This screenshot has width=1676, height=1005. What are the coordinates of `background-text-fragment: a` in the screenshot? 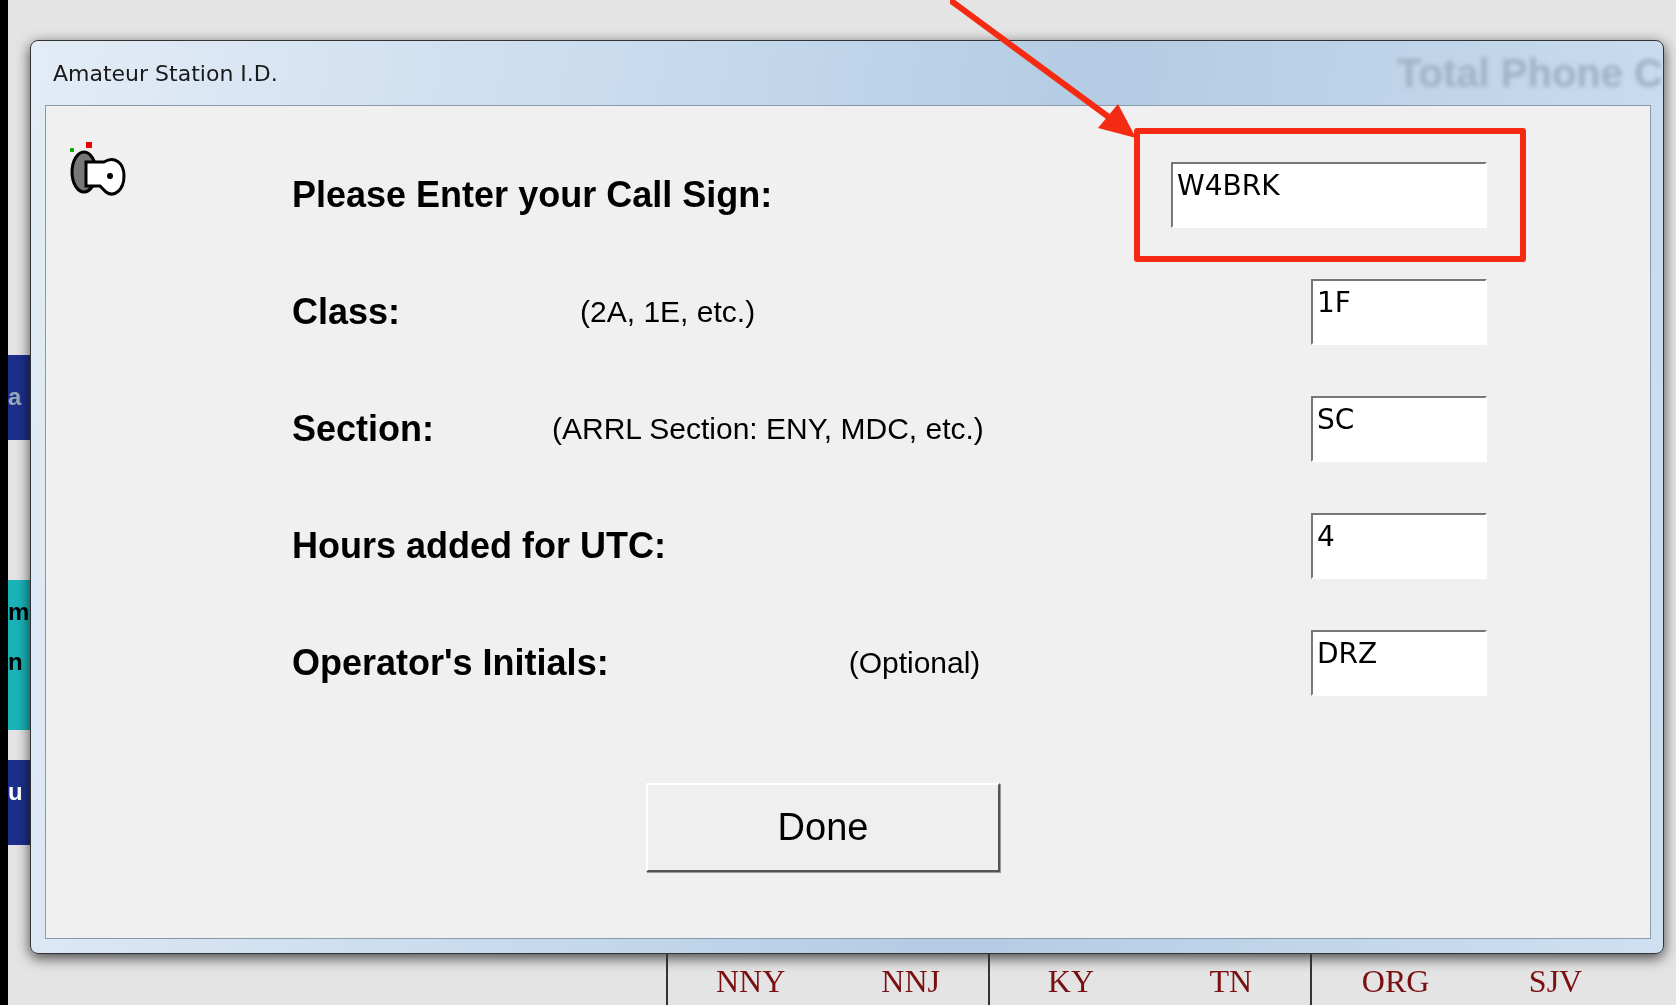 It's located at (19, 397).